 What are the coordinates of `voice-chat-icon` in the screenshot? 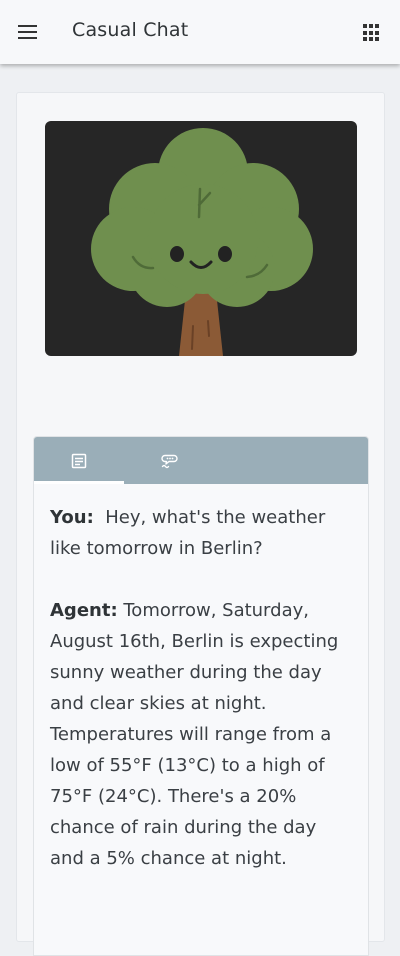 It's located at (169, 461).